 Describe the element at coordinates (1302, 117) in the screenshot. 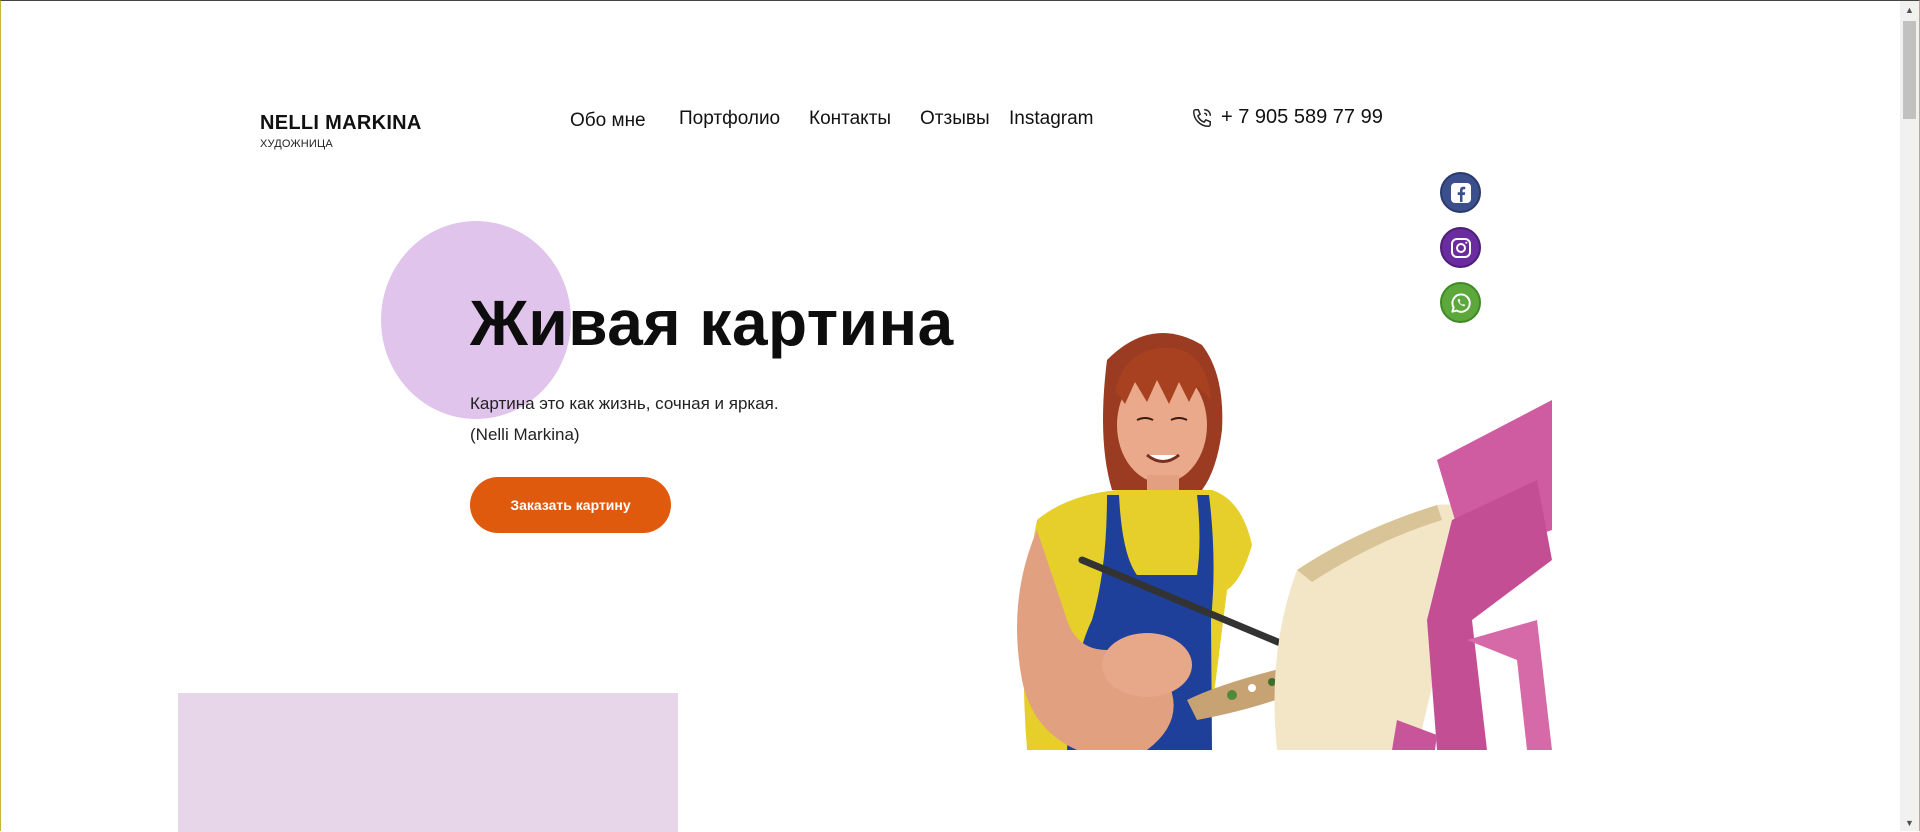

I see `phone-number: + 7 905 589 77 99` at that location.